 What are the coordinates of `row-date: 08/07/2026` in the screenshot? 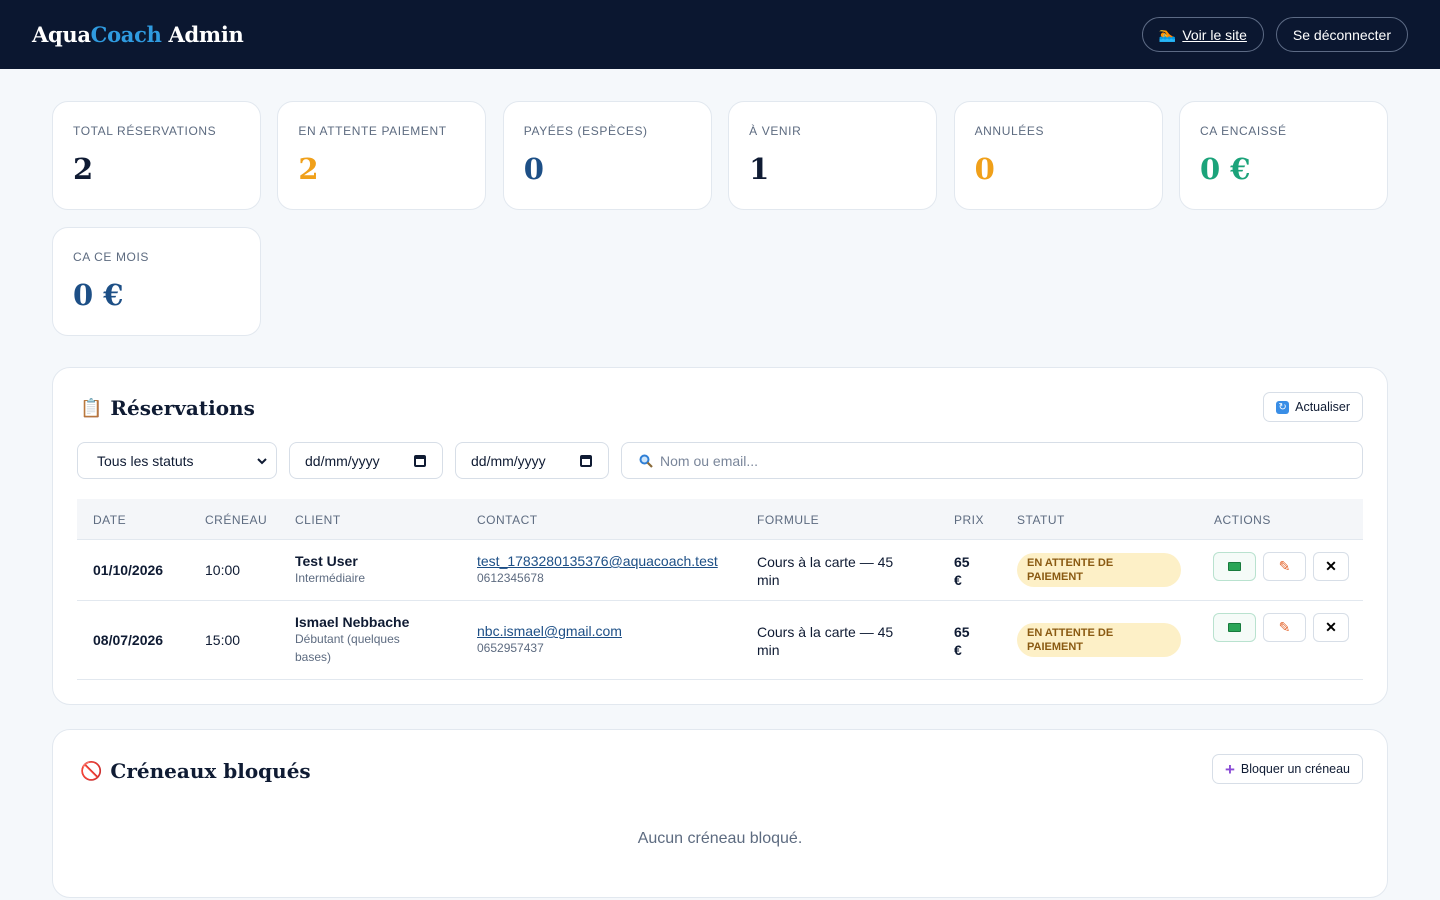 It's located at (128, 640).